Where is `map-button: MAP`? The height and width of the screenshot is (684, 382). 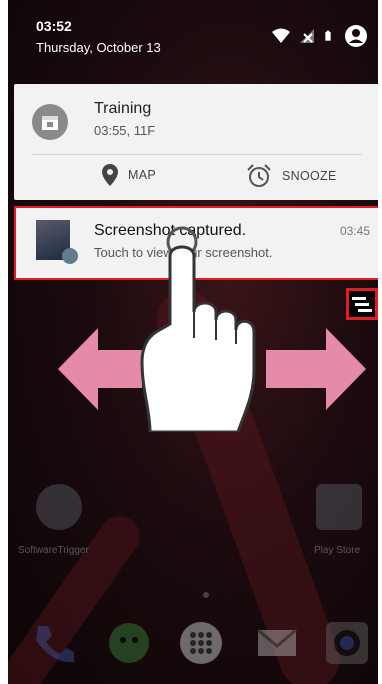 map-button: MAP is located at coordinates (129, 175).